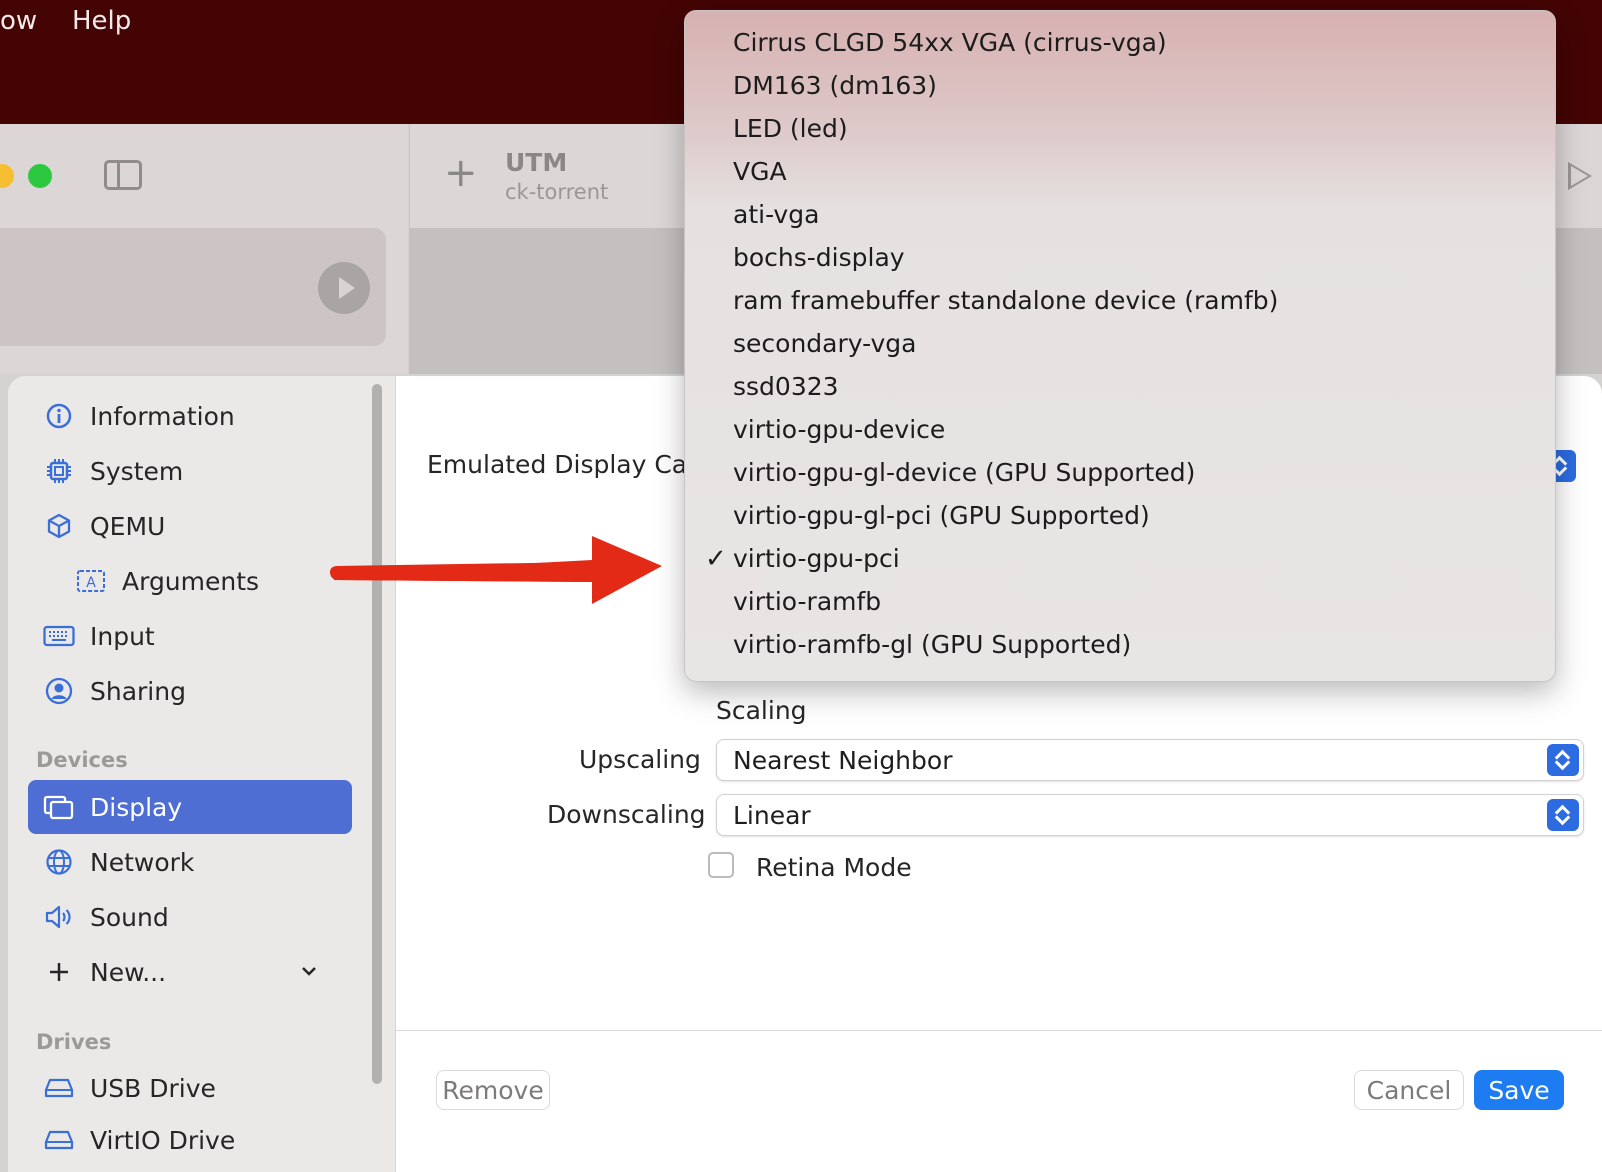 This screenshot has height=1172, width=1602. Describe the element at coordinates (1121, 85) in the screenshot. I see `menu-item-dm163: DM163 (dm163)` at that location.